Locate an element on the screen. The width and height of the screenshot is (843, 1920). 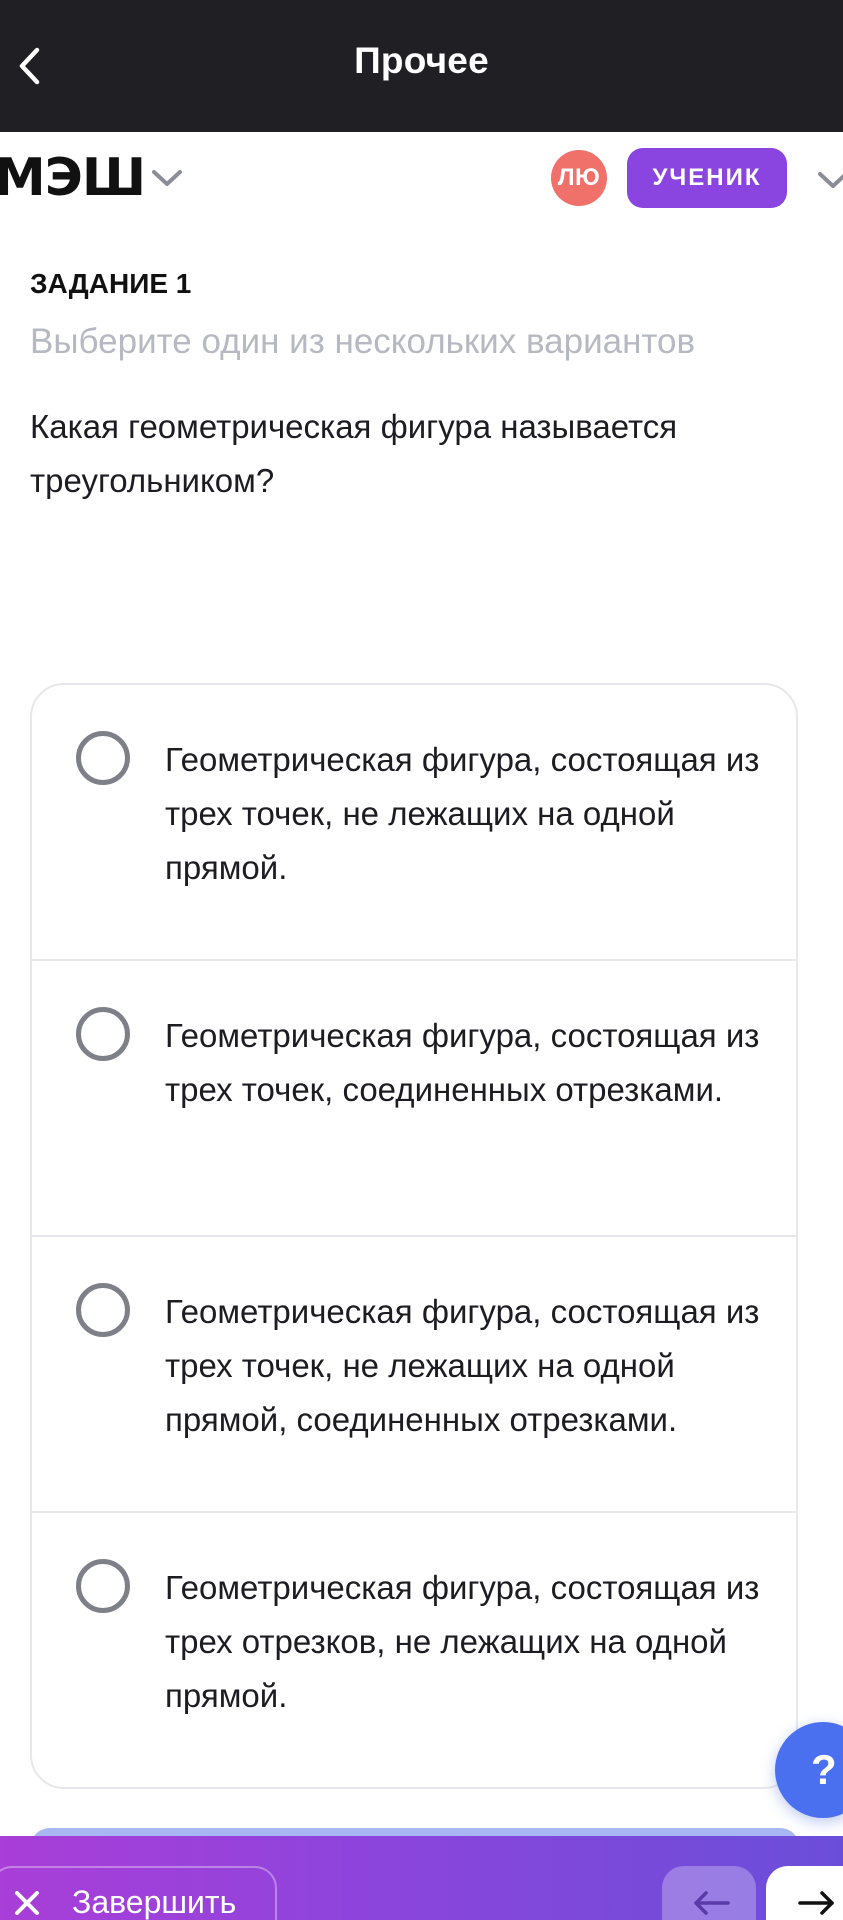
close-icon is located at coordinates (27, 1903).